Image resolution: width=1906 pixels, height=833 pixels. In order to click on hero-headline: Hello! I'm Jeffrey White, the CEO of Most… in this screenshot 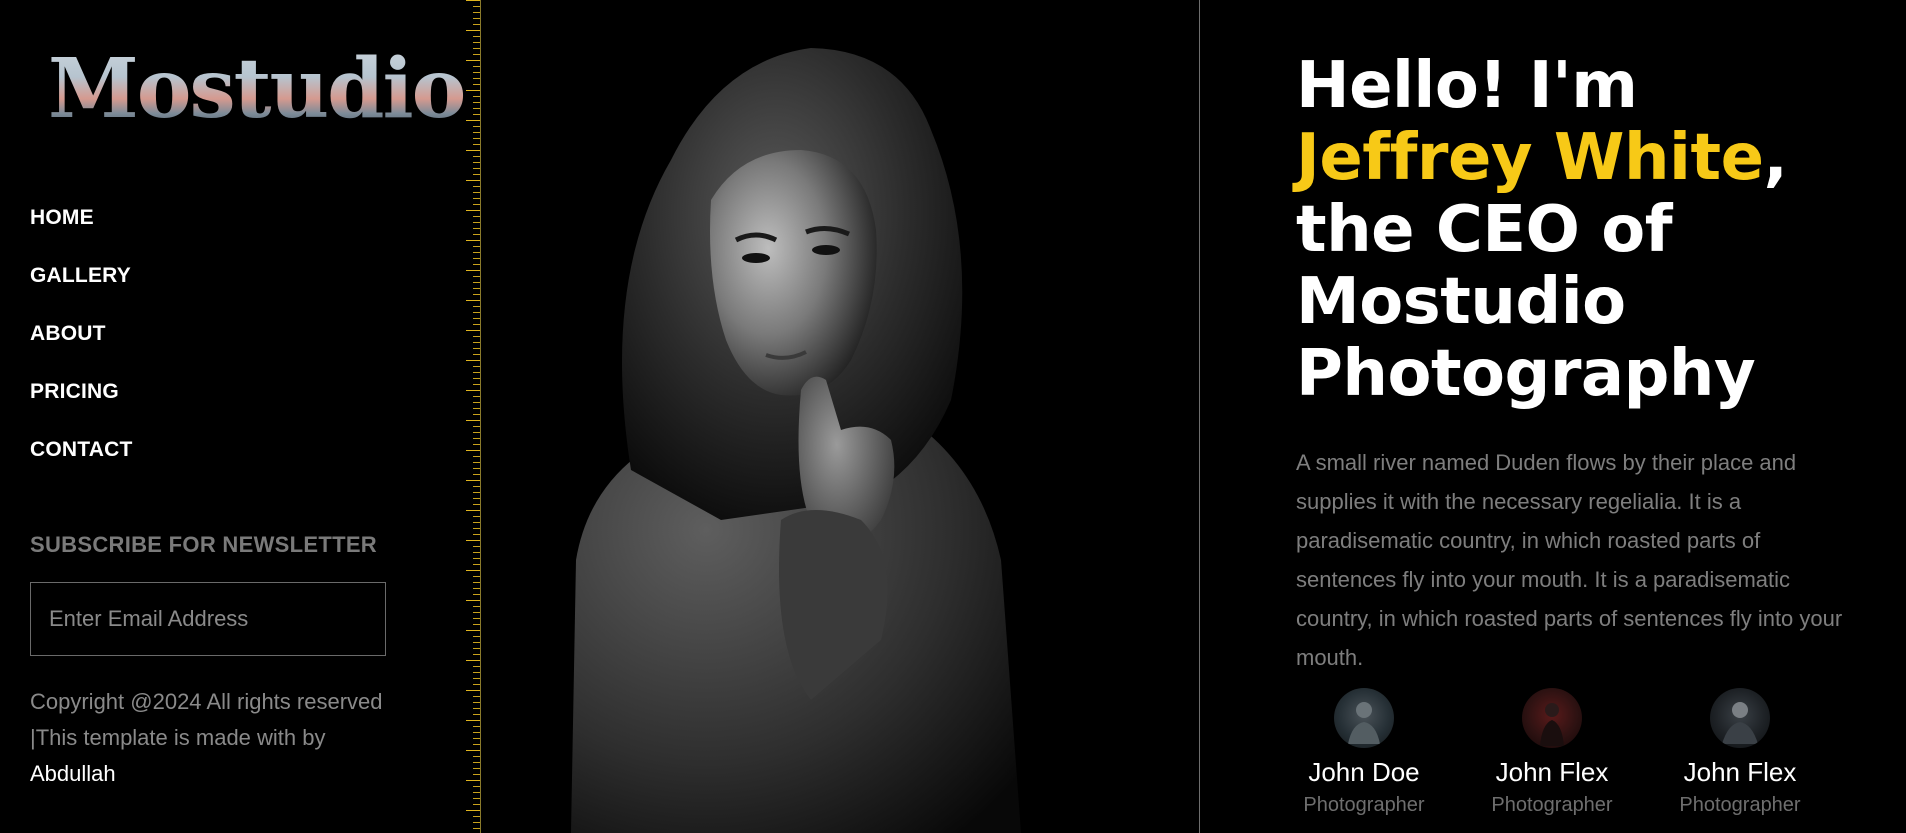, I will do `click(1556, 230)`.